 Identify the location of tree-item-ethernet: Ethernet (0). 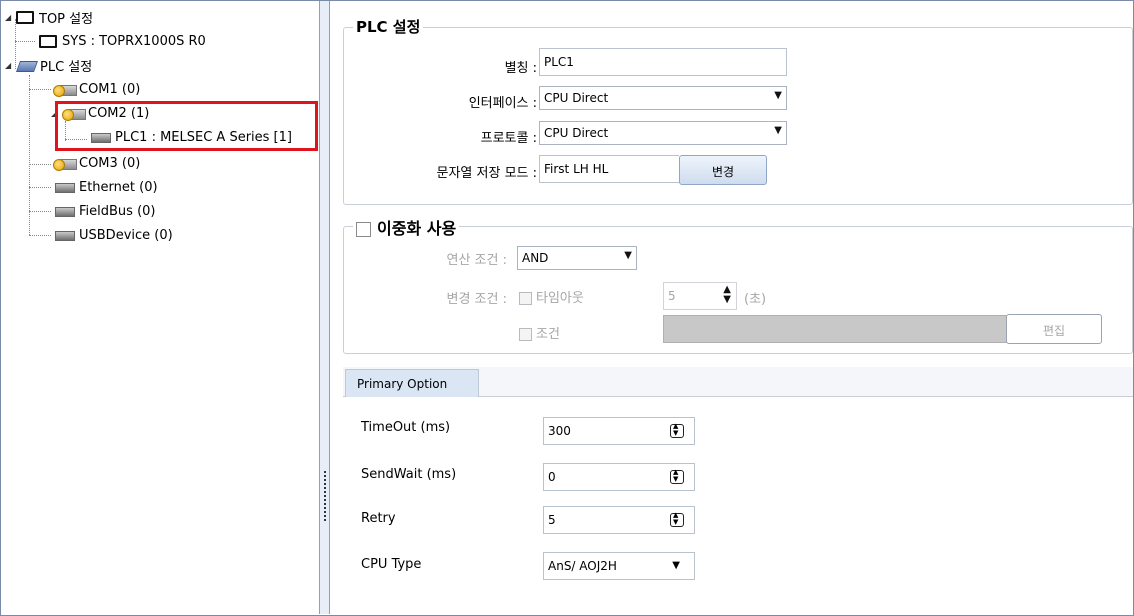
(105, 187).